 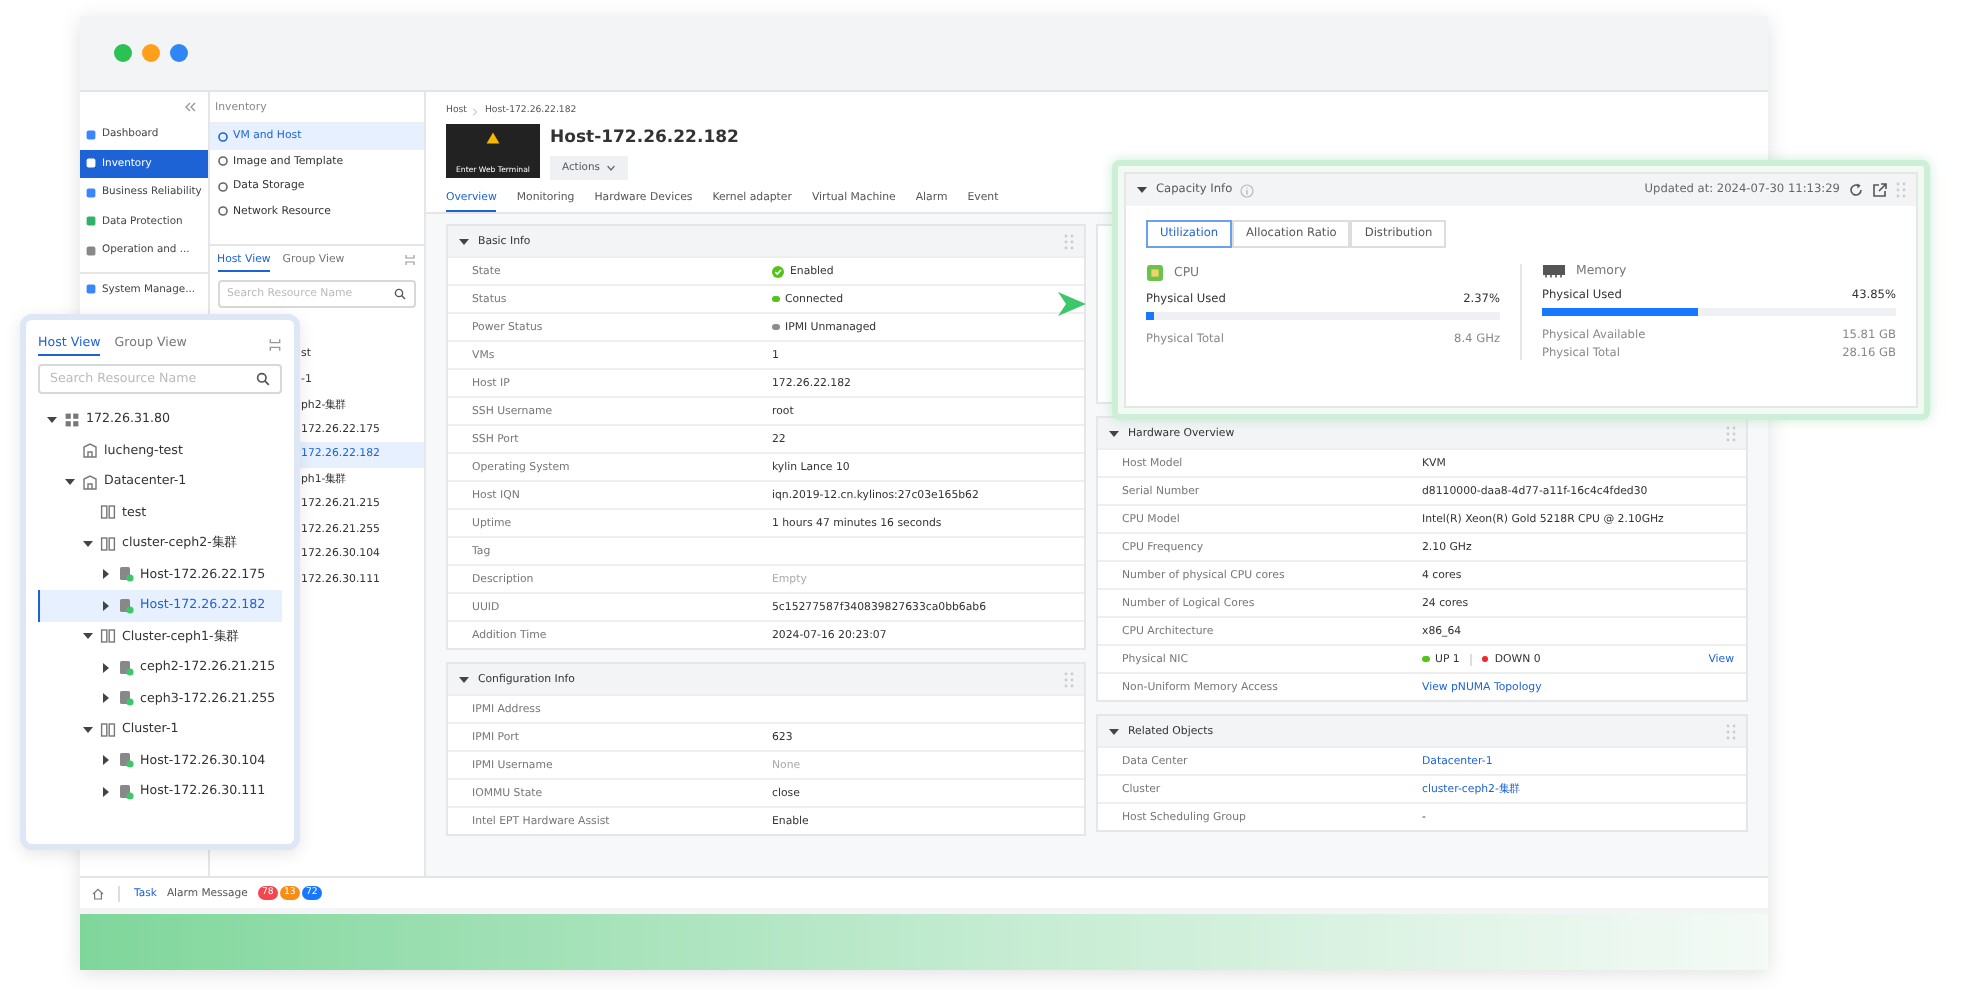 I want to click on memory-icon, so click(x=1554, y=271).